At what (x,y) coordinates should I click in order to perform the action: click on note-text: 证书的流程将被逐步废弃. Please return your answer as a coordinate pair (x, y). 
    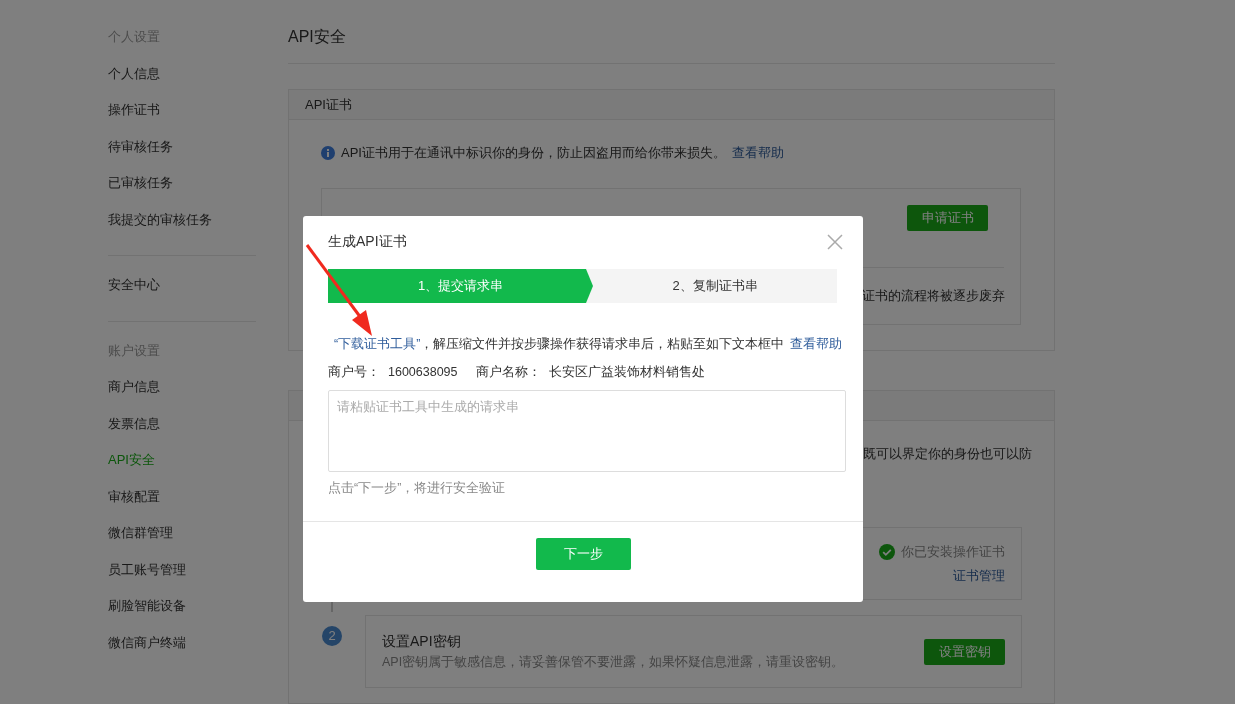
    Looking at the image, I should click on (933, 295).